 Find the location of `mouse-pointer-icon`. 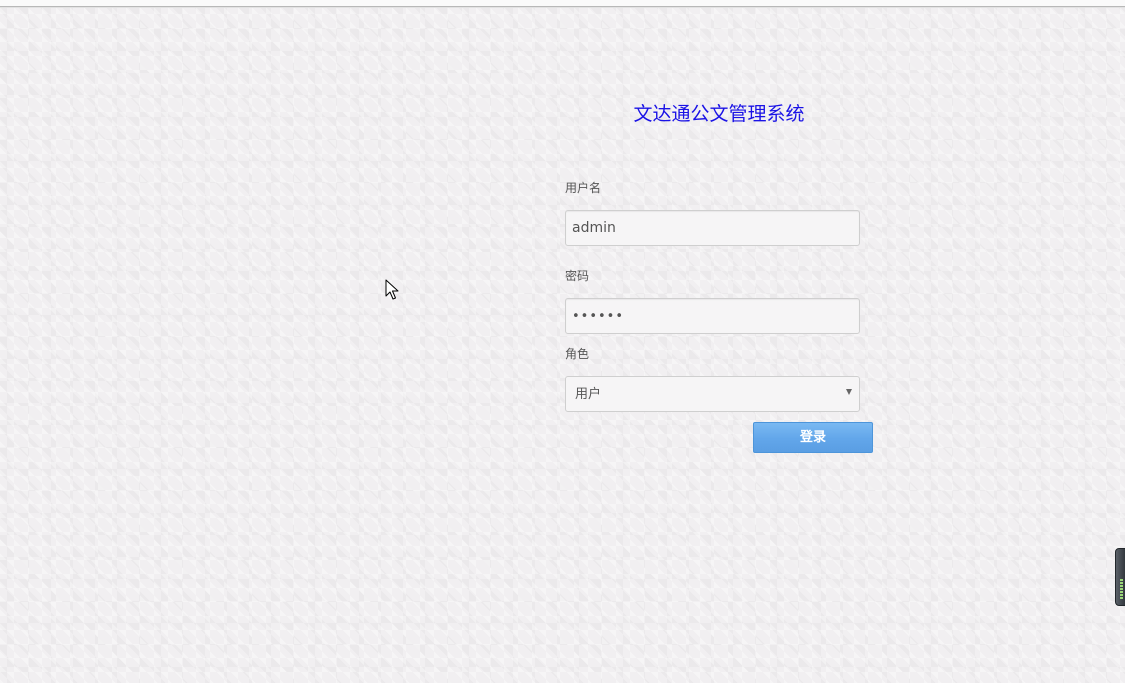

mouse-pointer-icon is located at coordinates (392, 289).